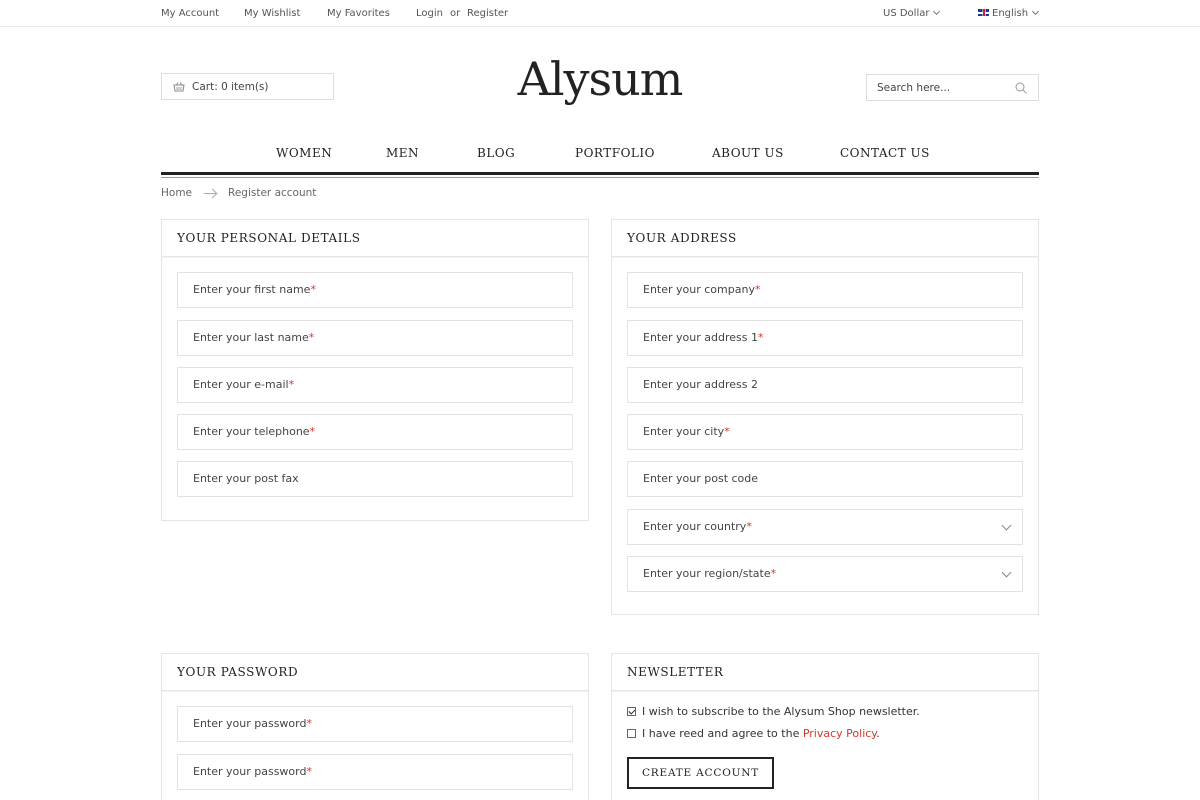  What do you see at coordinates (375, 338) in the screenshot?
I see `last-name-field: Enter your last name*` at bounding box center [375, 338].